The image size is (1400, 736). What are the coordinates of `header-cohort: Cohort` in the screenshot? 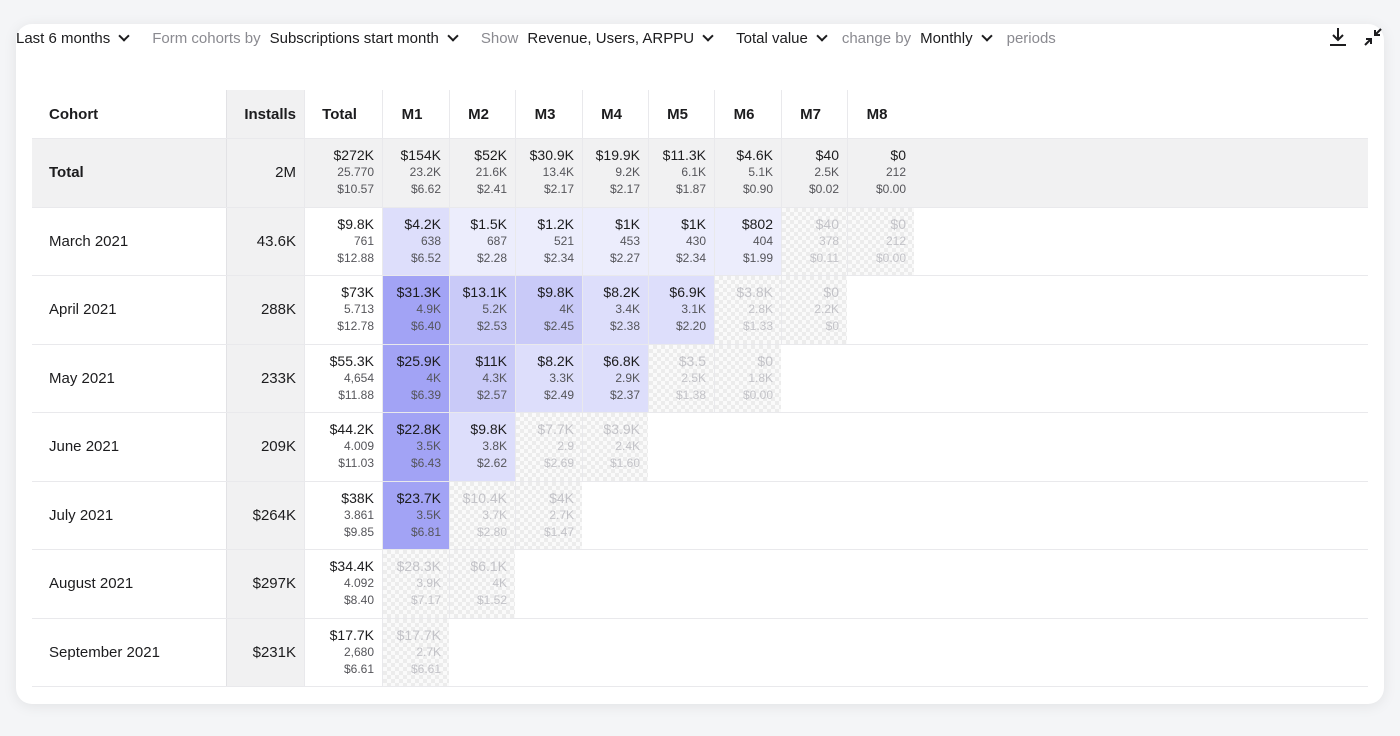 It's located at (129, 114).